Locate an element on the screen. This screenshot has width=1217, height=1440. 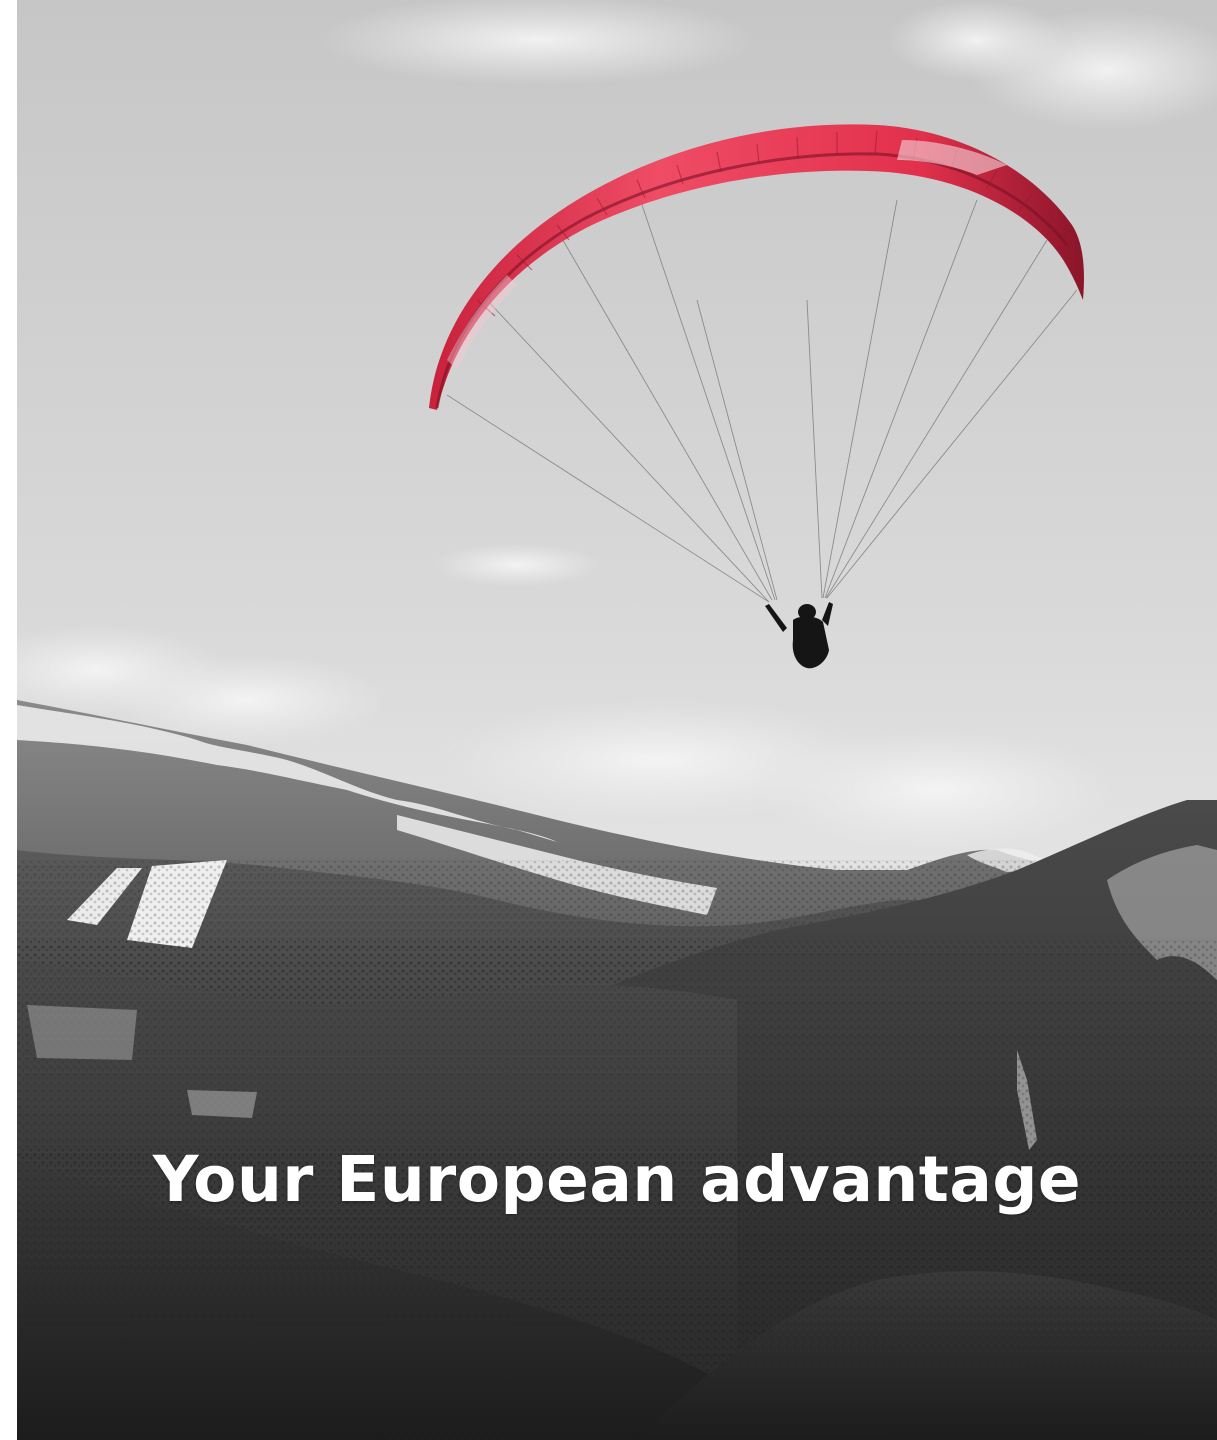
hero-headline: Your European advantage is located at coordinates (617, 1179).